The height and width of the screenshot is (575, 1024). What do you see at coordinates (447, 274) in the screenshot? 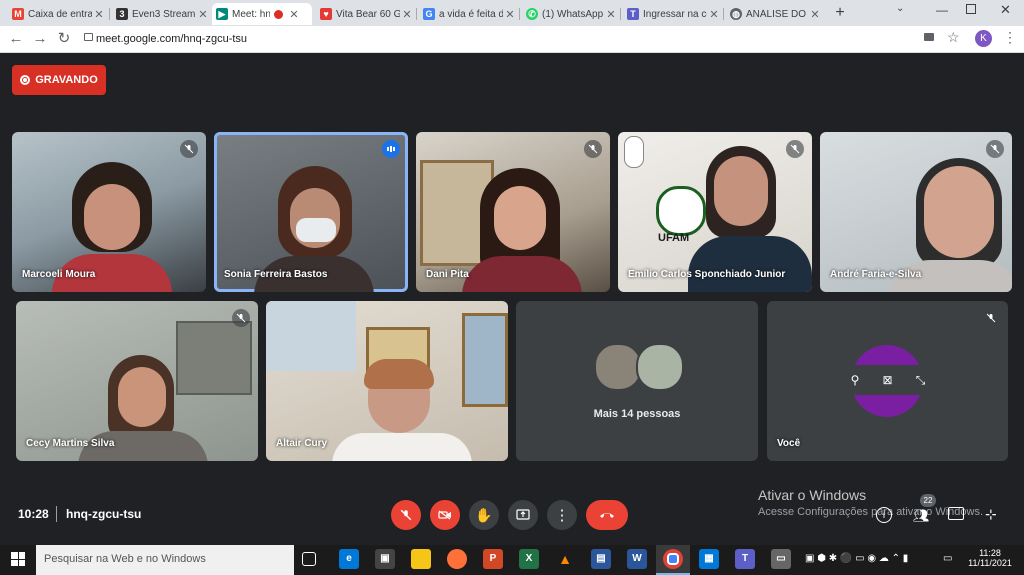
I see `participant-name: Dani Pita` at bounding box center [447, 274].